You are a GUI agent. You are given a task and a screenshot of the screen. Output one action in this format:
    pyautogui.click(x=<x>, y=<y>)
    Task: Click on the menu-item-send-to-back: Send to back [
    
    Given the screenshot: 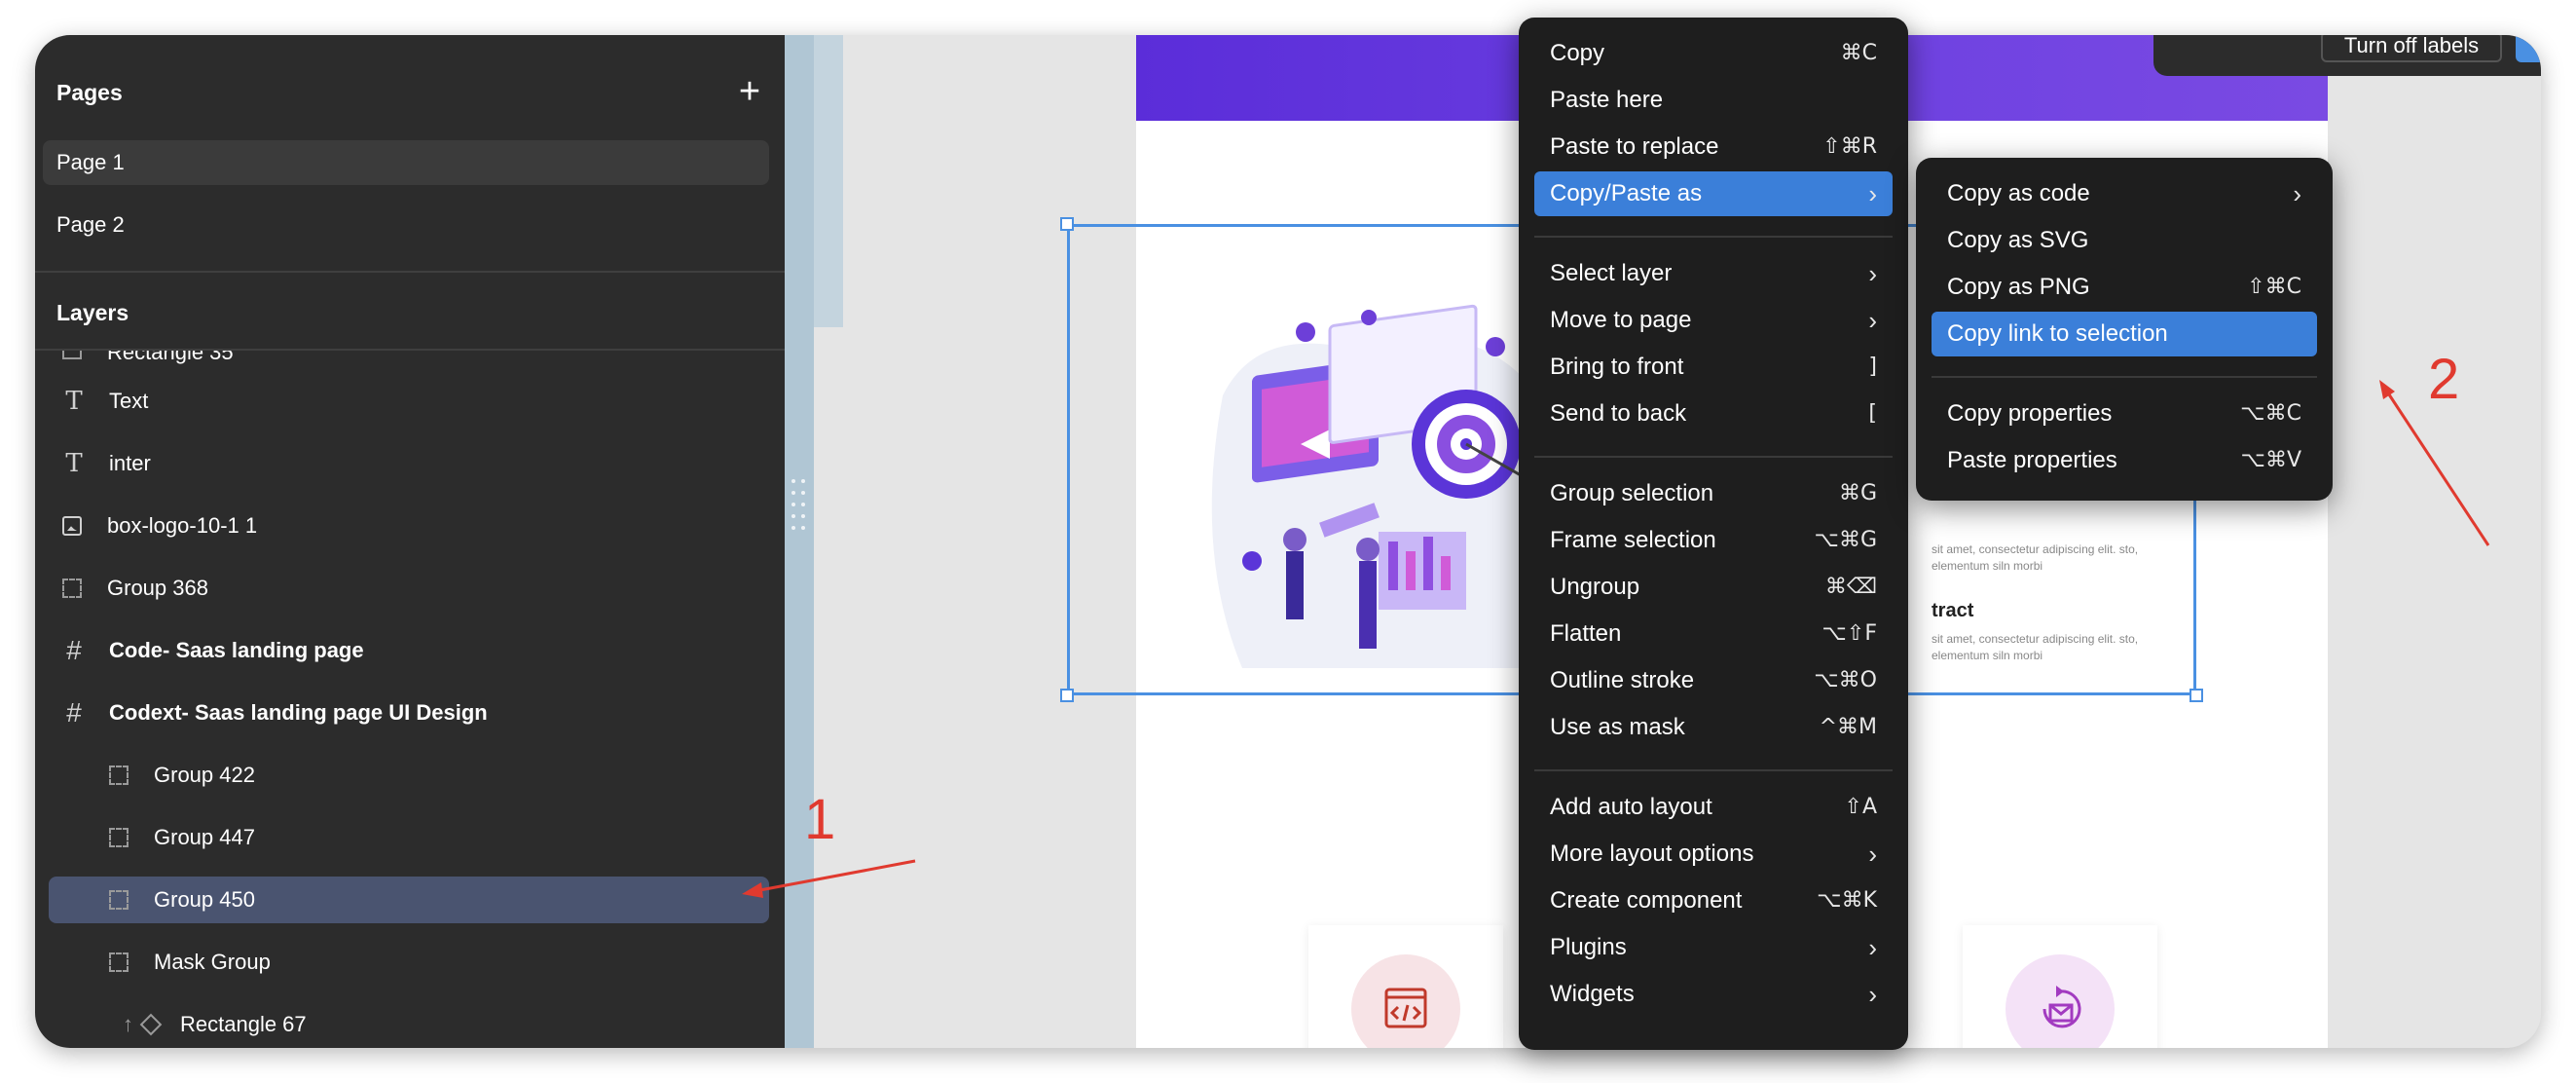 What is the action you would take?
    pyautogui.click(x=1713, y=414)
    